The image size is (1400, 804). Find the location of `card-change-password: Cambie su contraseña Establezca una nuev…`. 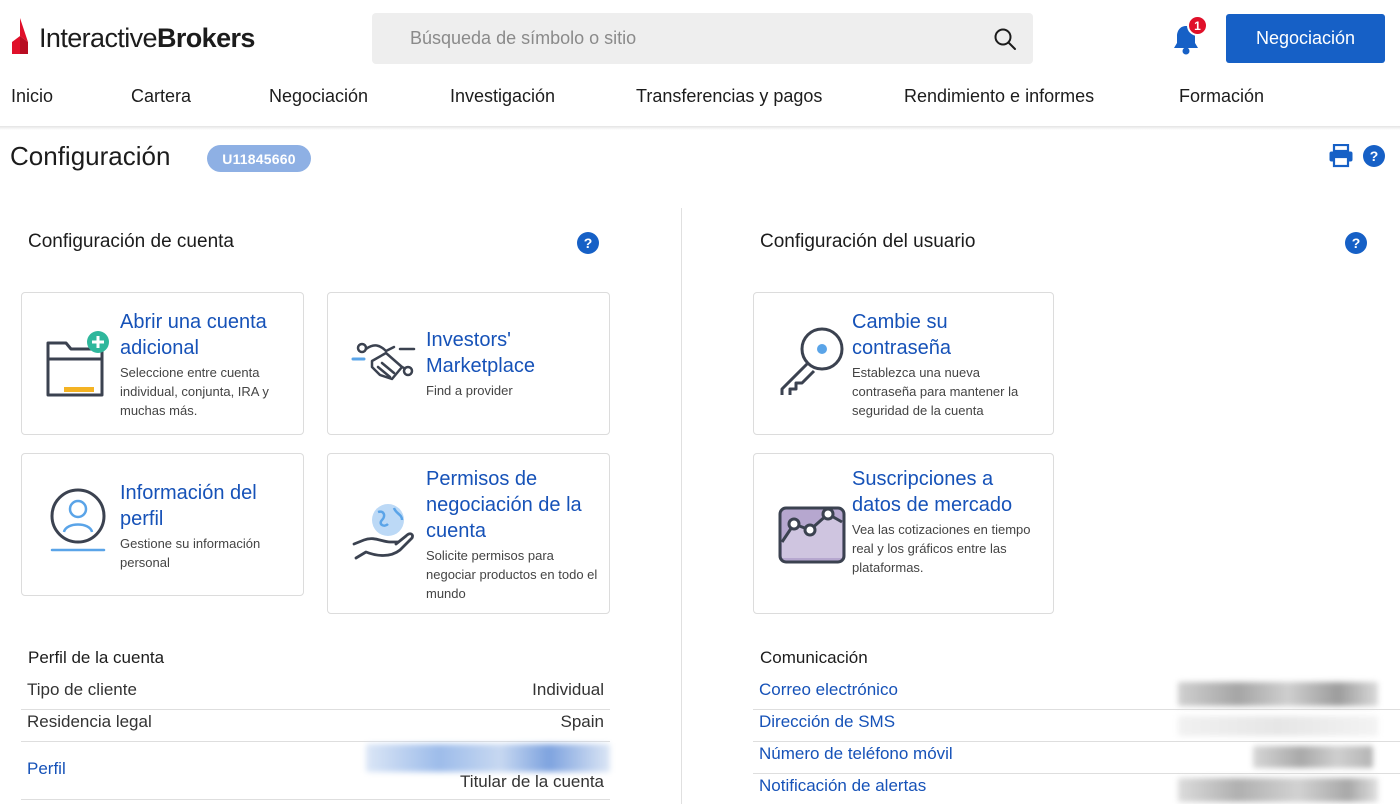

card-change-password: Cambie su contraseña Establezca una nuev… is located at coordinates (903, 363).